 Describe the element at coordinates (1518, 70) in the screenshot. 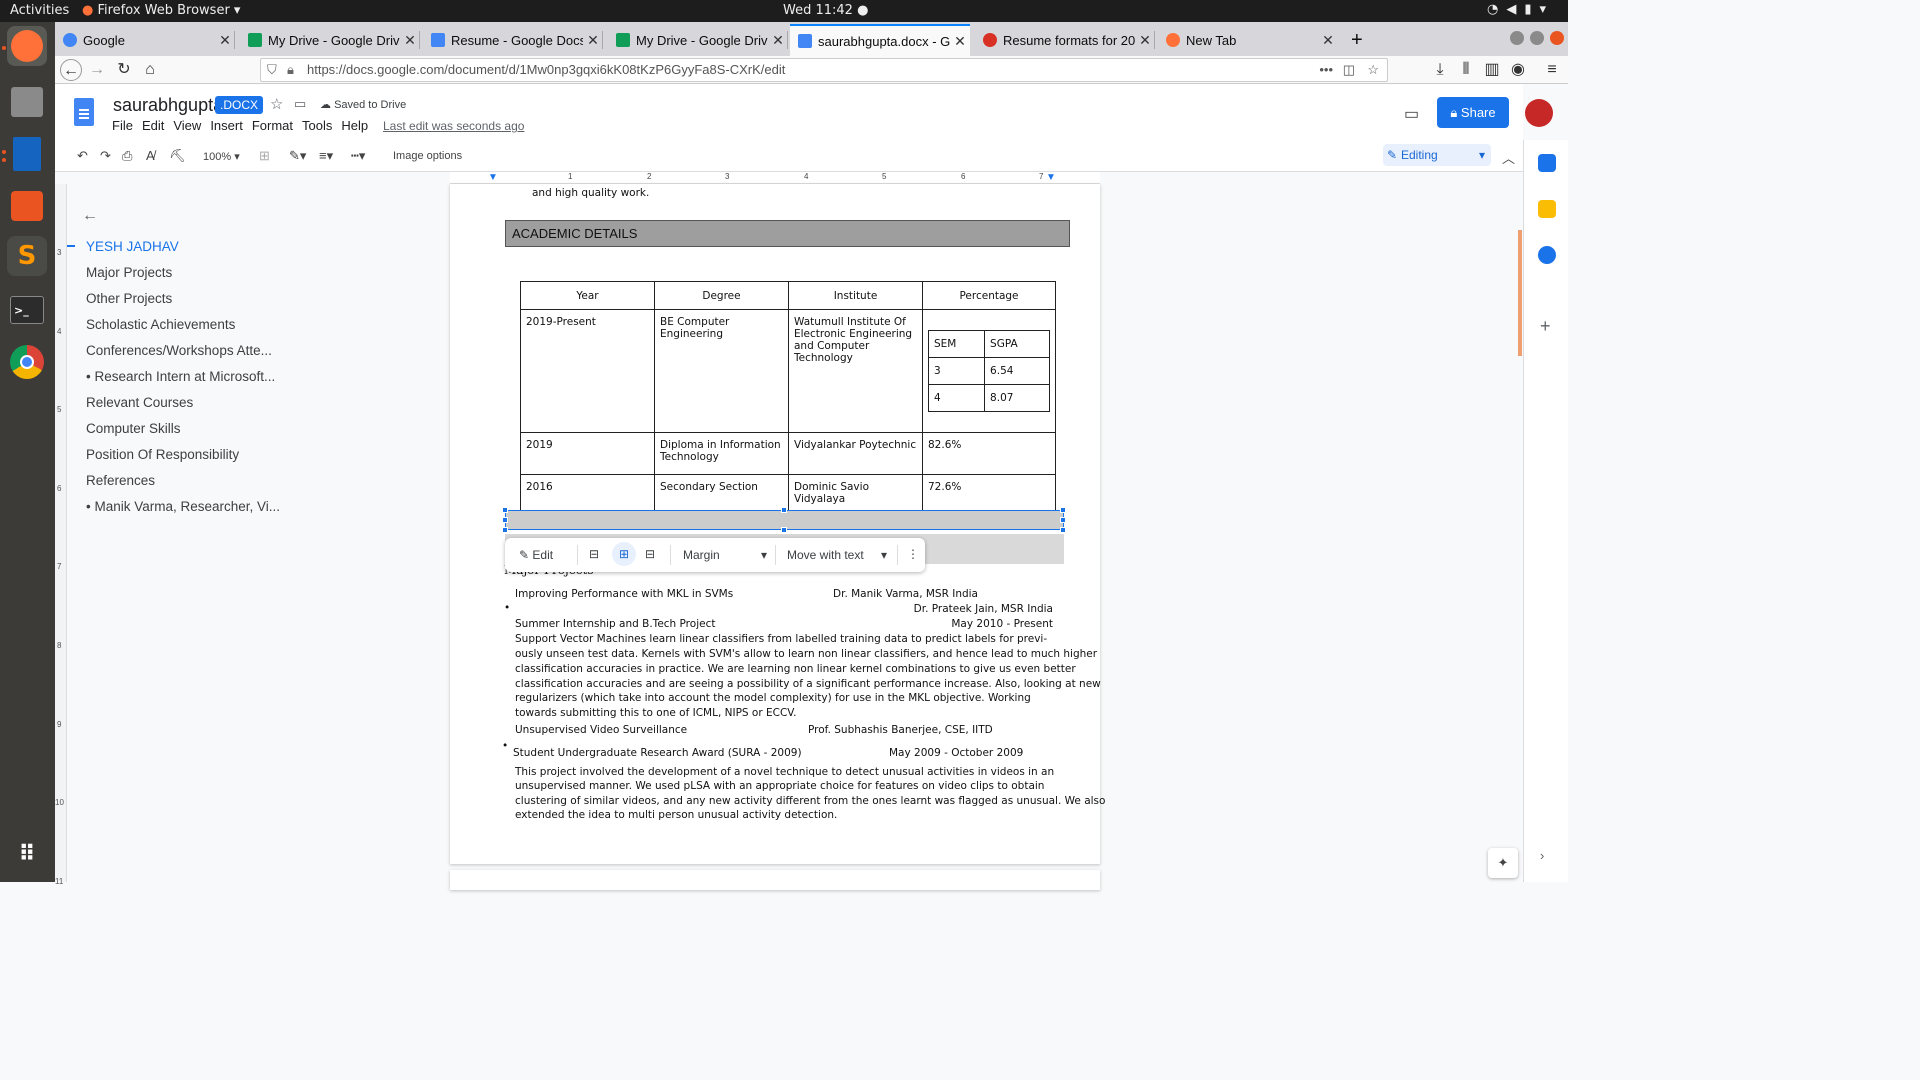

I see `account-icon: ◉` at that location.